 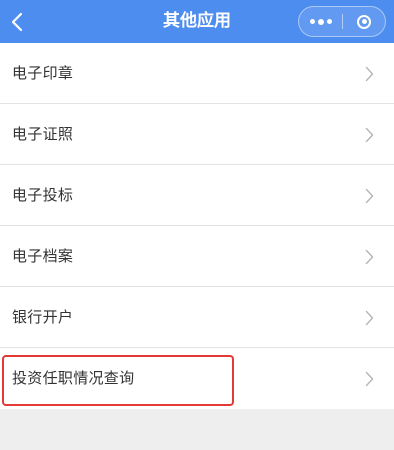 I want to click on list-item-electronic-bidding: 电子投标, so click(x=197, y=195).